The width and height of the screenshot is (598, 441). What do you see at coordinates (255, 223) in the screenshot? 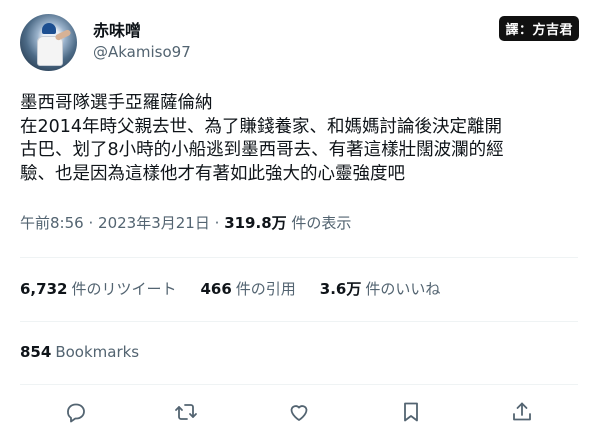
I see `views-count: 319.8万` at bounding box center [255, 223].